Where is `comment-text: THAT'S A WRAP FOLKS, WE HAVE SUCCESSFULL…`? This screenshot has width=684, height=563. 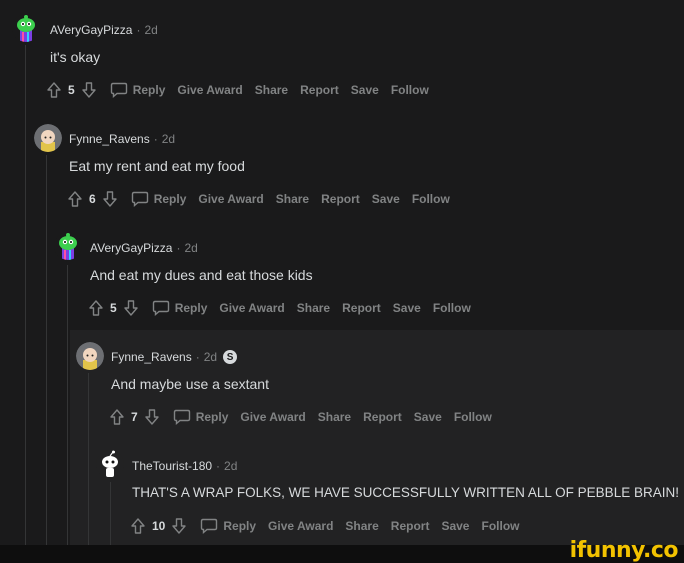 comment-text: THAT'S A WRAP FOLKS, WE HAVE SUCCESSFULL… is located at coordinates (405, 492).